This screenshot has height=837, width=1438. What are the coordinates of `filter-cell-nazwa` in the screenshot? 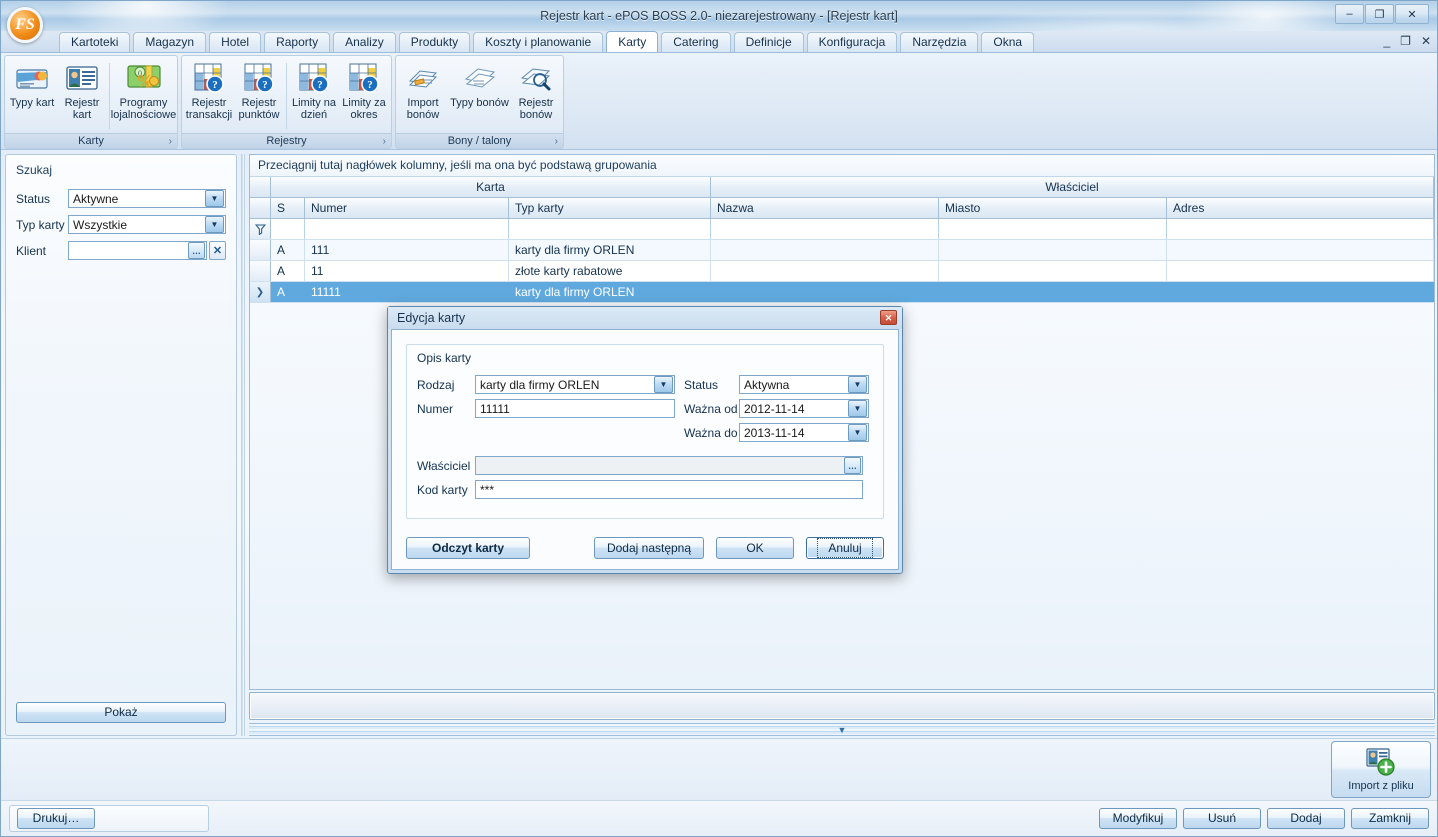 It's located at (825, 229).